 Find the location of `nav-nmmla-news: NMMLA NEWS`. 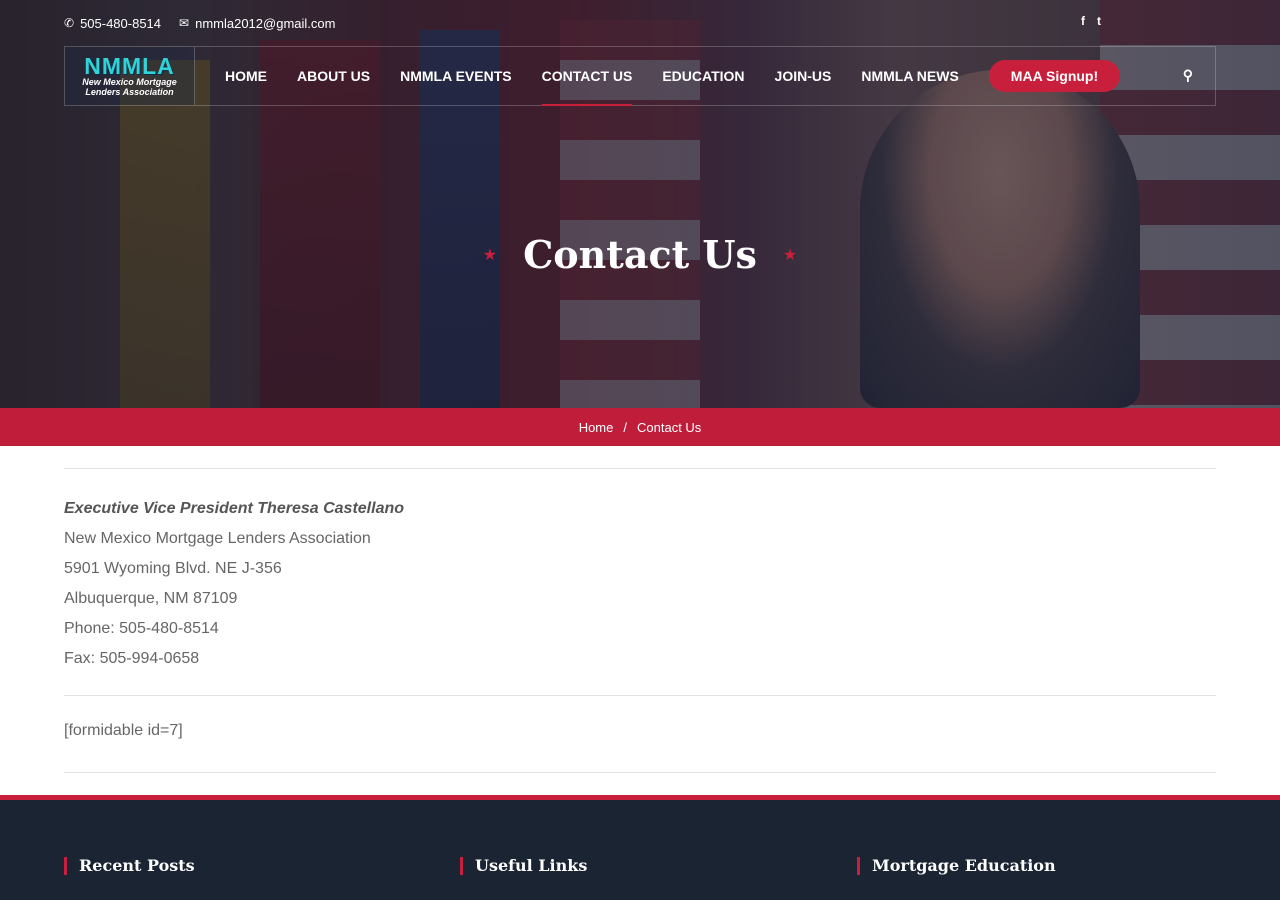

nav-nmmla-news: NMMLA NEWS is located at coordinates (909, 76).